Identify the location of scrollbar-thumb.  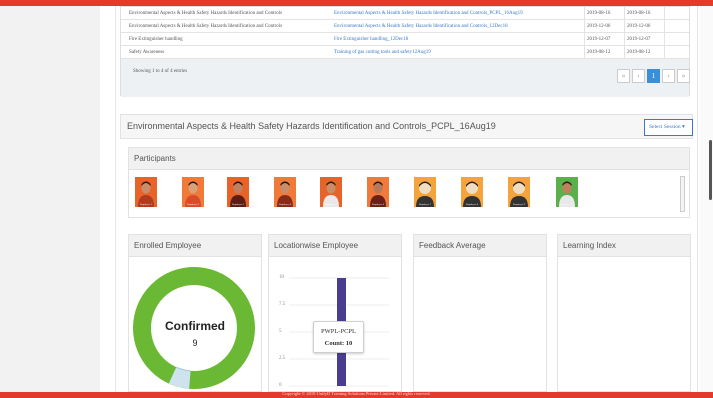
(710, 170).